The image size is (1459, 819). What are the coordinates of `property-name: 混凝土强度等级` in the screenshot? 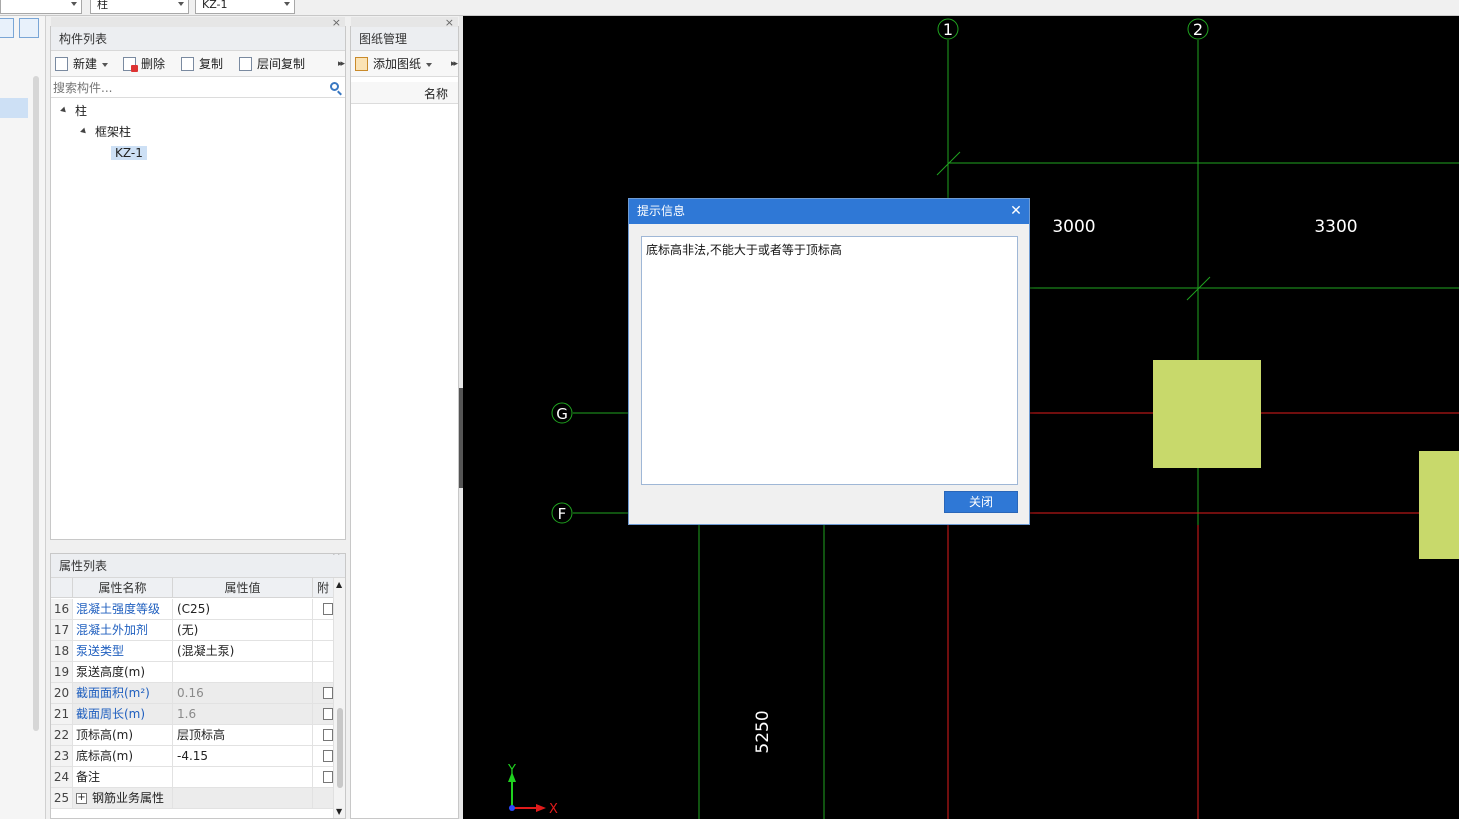 It's located at (123, 609).